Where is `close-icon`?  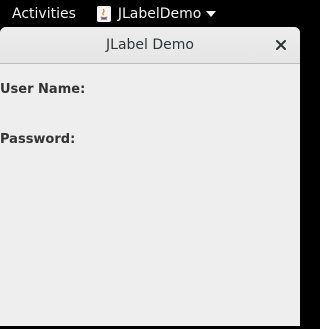
close-icon is located at coordinates (281, 45).